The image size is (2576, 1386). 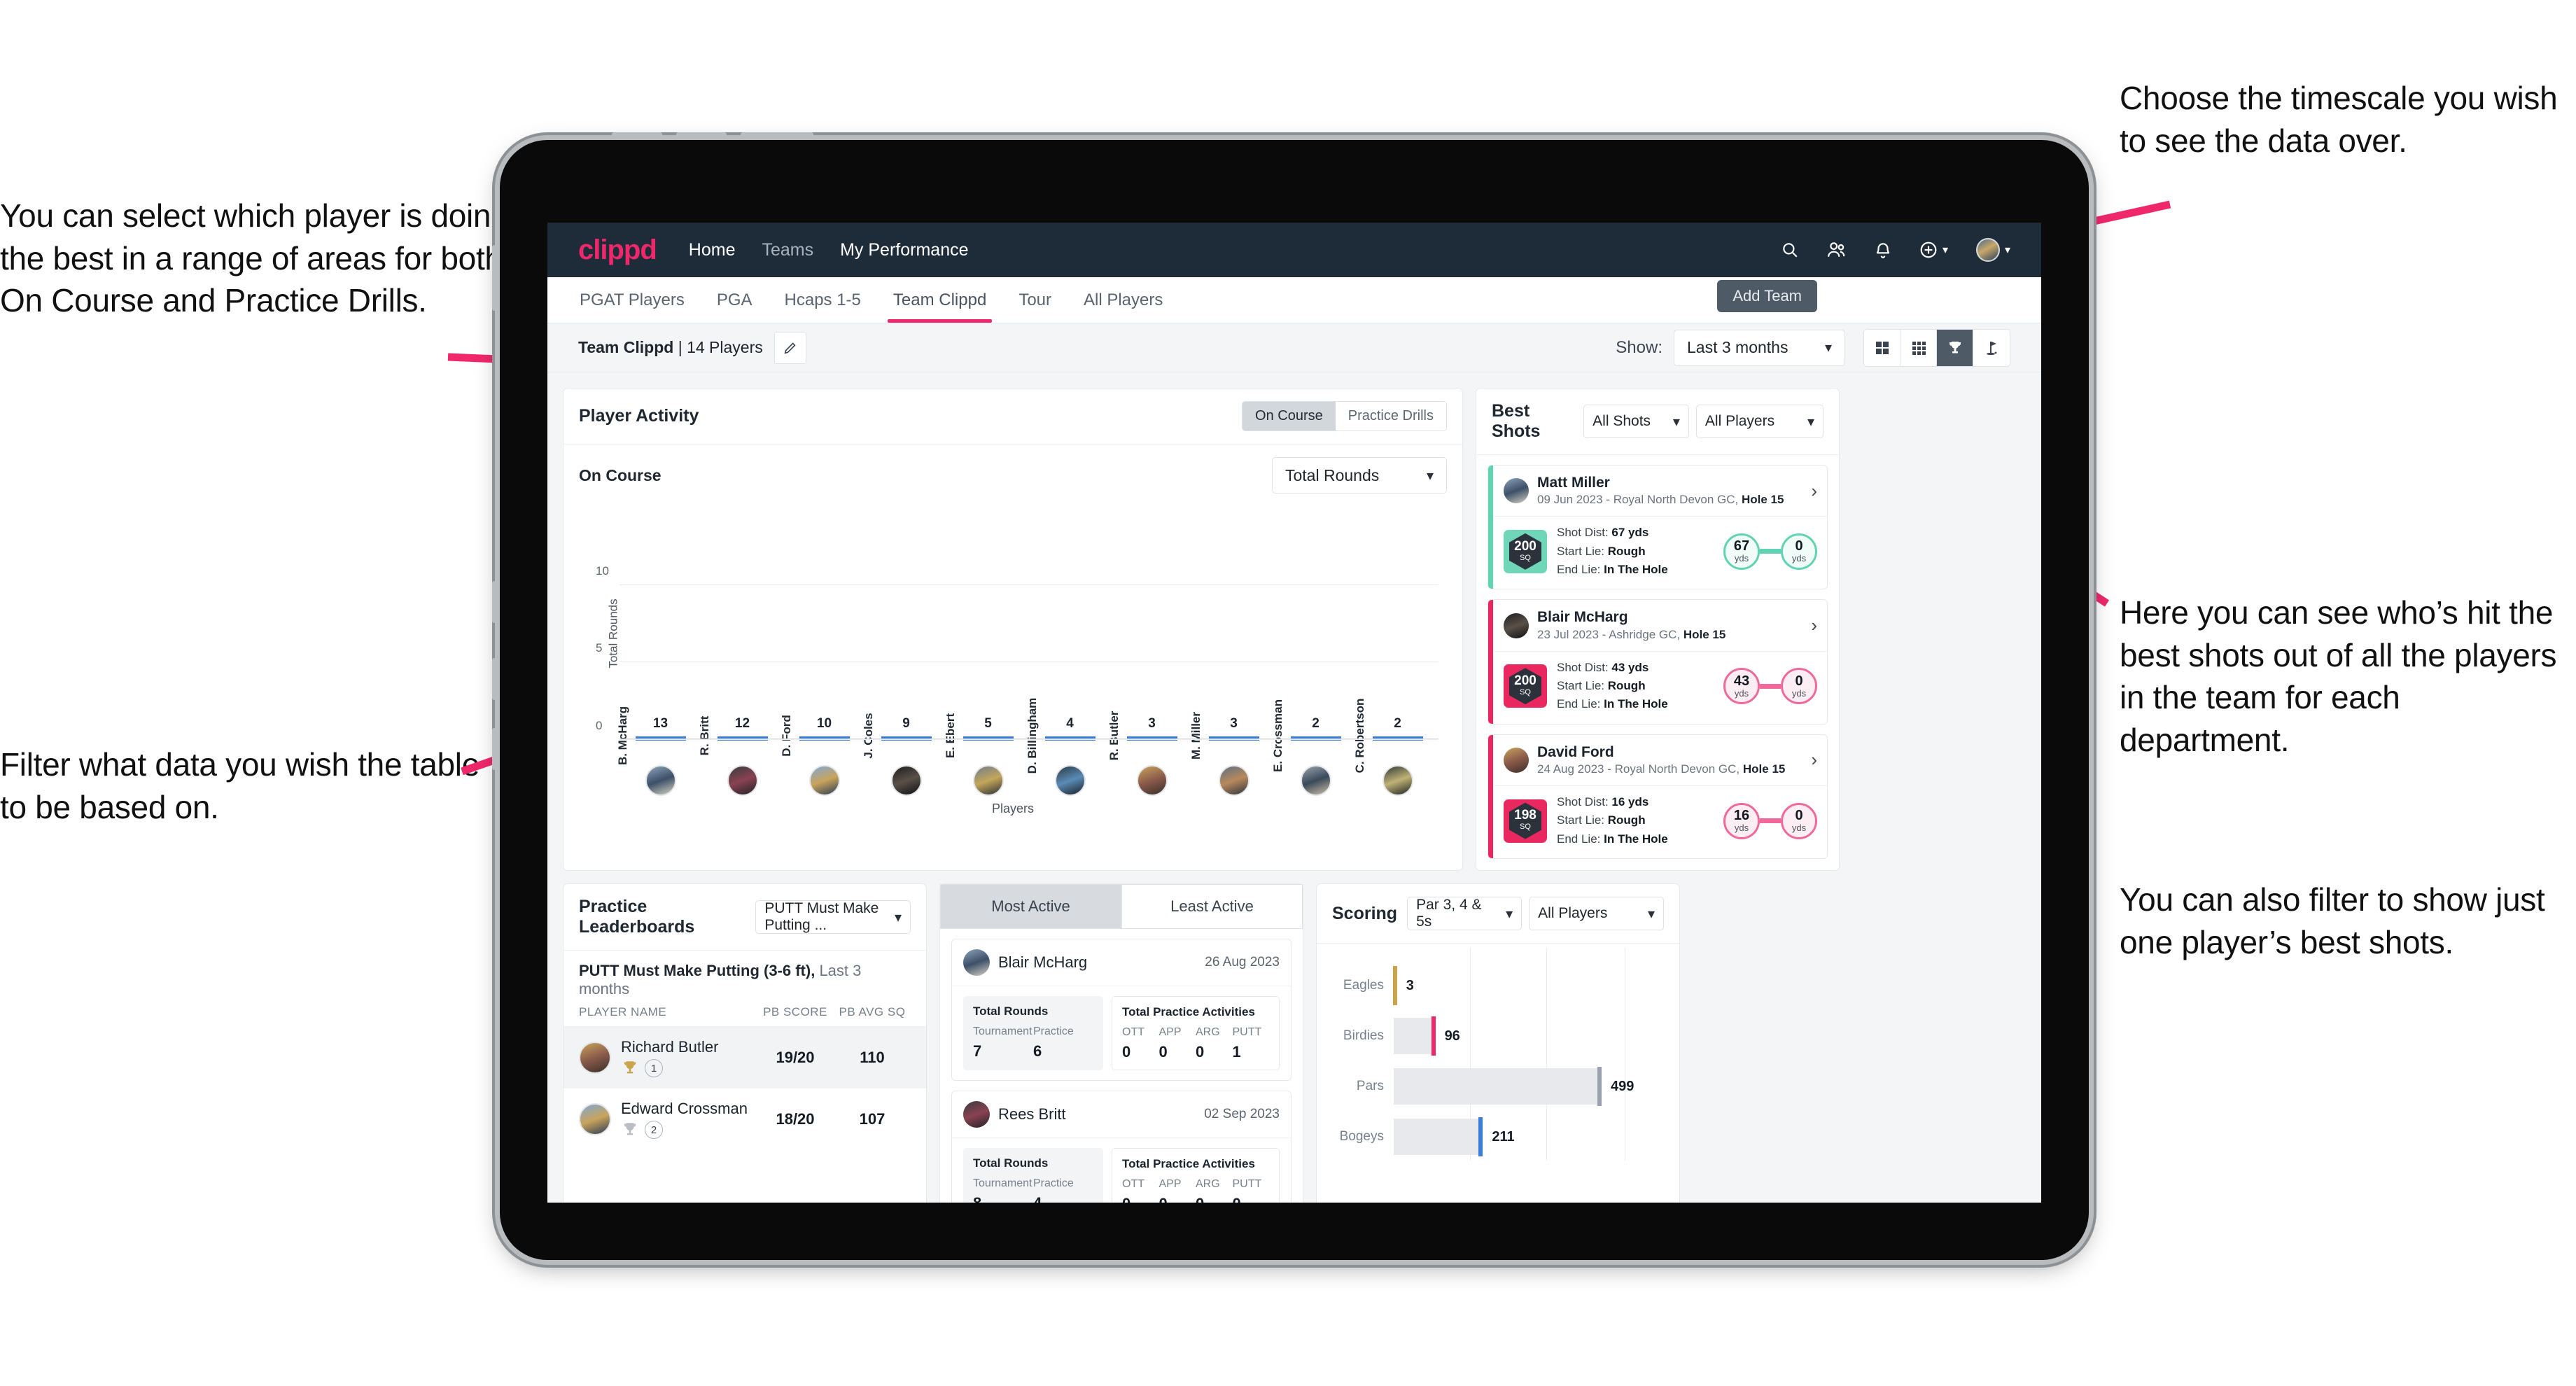 What do you see at coordinates (2007, 250) in the screenshot?
I see `chevron-down-icon-profile: ▾` at bounding box center [2007, 250].